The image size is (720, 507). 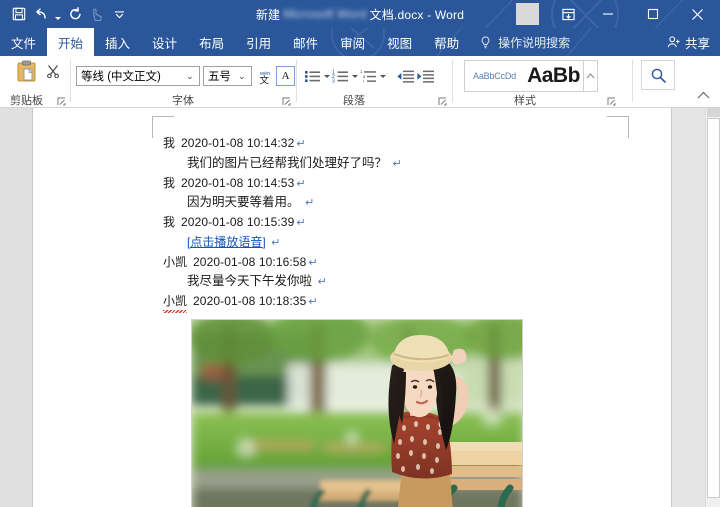 I want to click on collapse-ribbon-icon, so click(x=703, y=95).